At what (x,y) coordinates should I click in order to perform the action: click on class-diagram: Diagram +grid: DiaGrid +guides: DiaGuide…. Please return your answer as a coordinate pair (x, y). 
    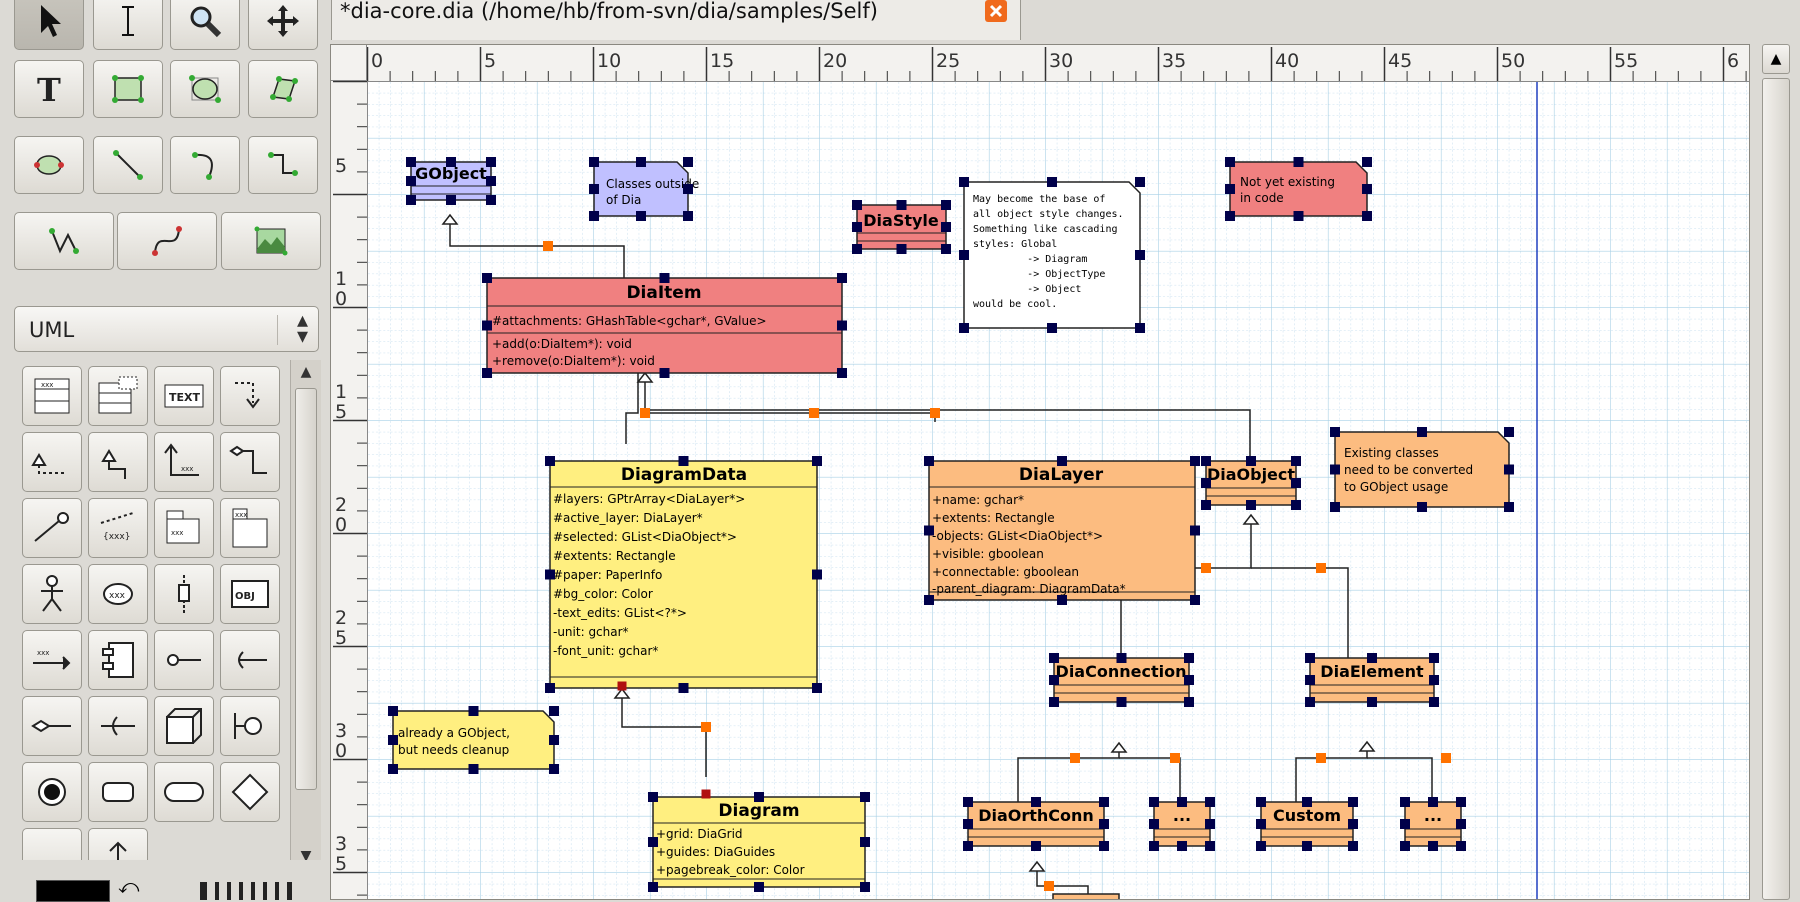
    Looking at the image, I should click on (759, 842).